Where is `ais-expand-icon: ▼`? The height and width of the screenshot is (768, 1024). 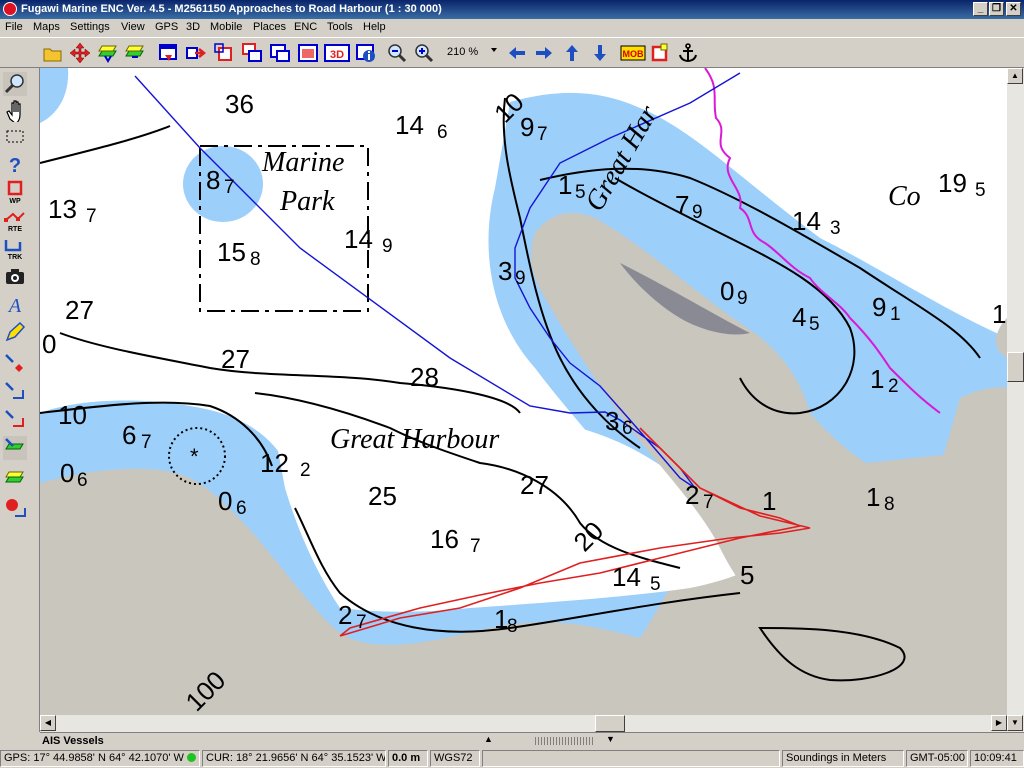 ais-expand-icon: ▼ is located at coordinates (610, 739).